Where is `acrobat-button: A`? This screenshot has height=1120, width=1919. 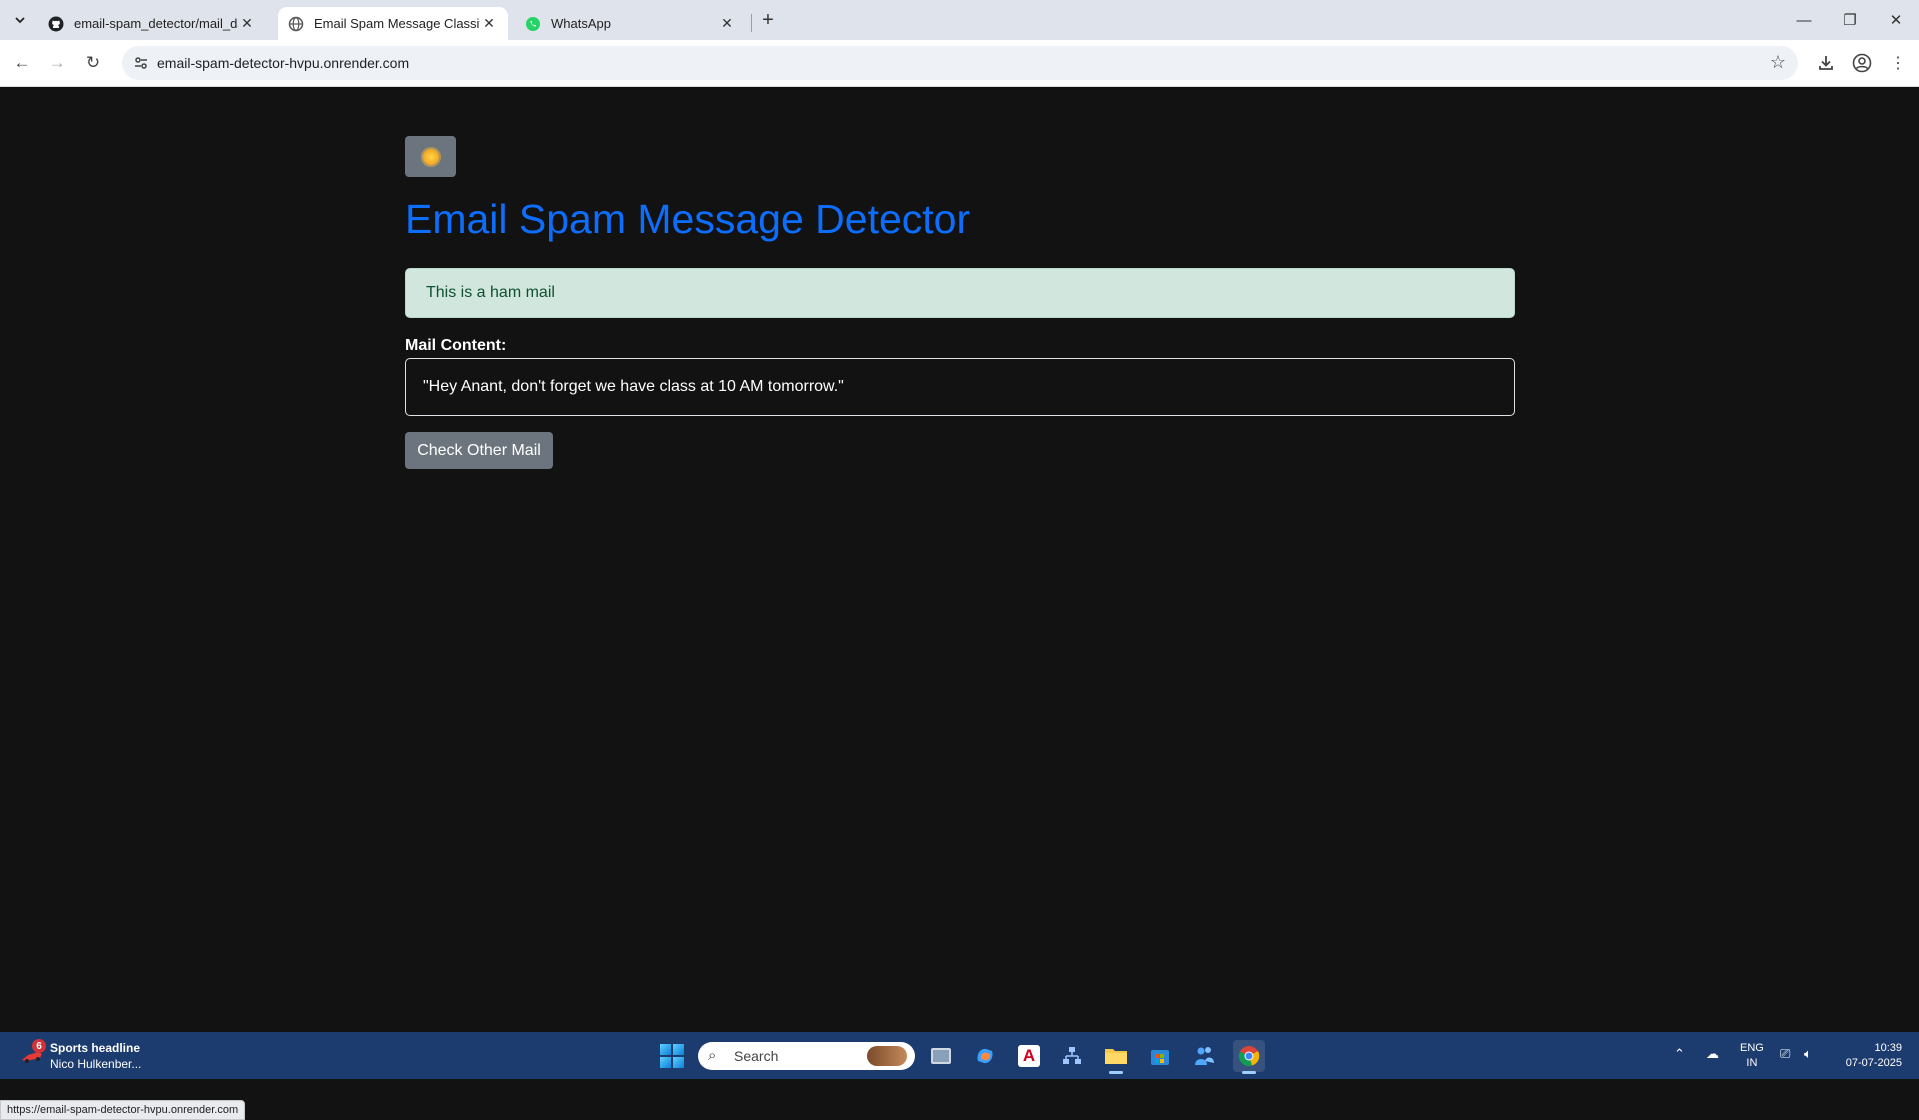
acrobat-button: A is located at coordinates (1029, 1056).